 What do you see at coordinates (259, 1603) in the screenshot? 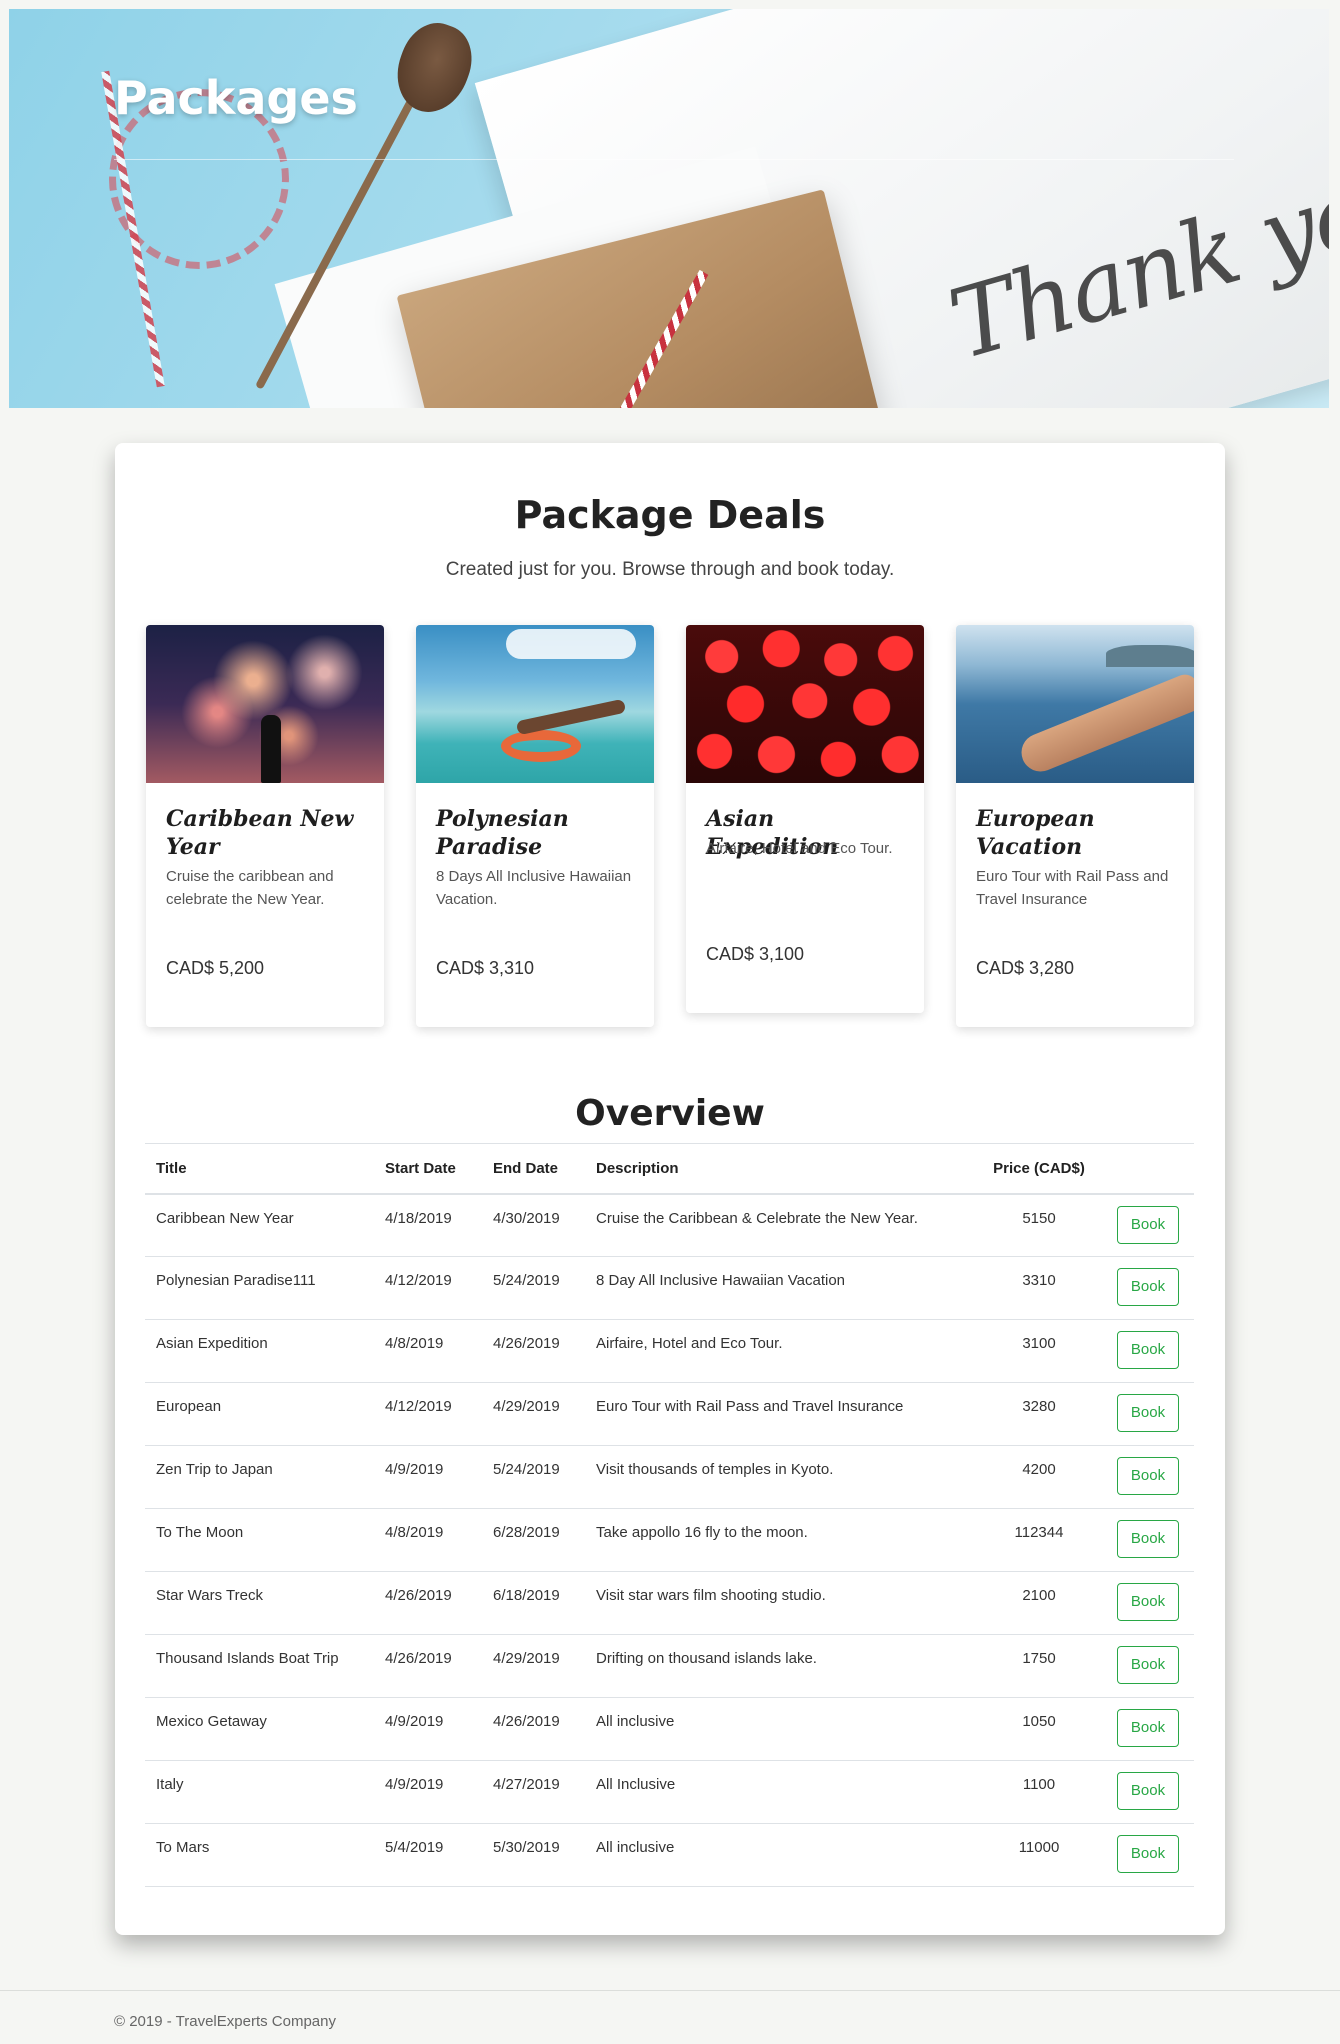
I see `cell-title: Star Wars Treck` at bounding box center [259, 1603].